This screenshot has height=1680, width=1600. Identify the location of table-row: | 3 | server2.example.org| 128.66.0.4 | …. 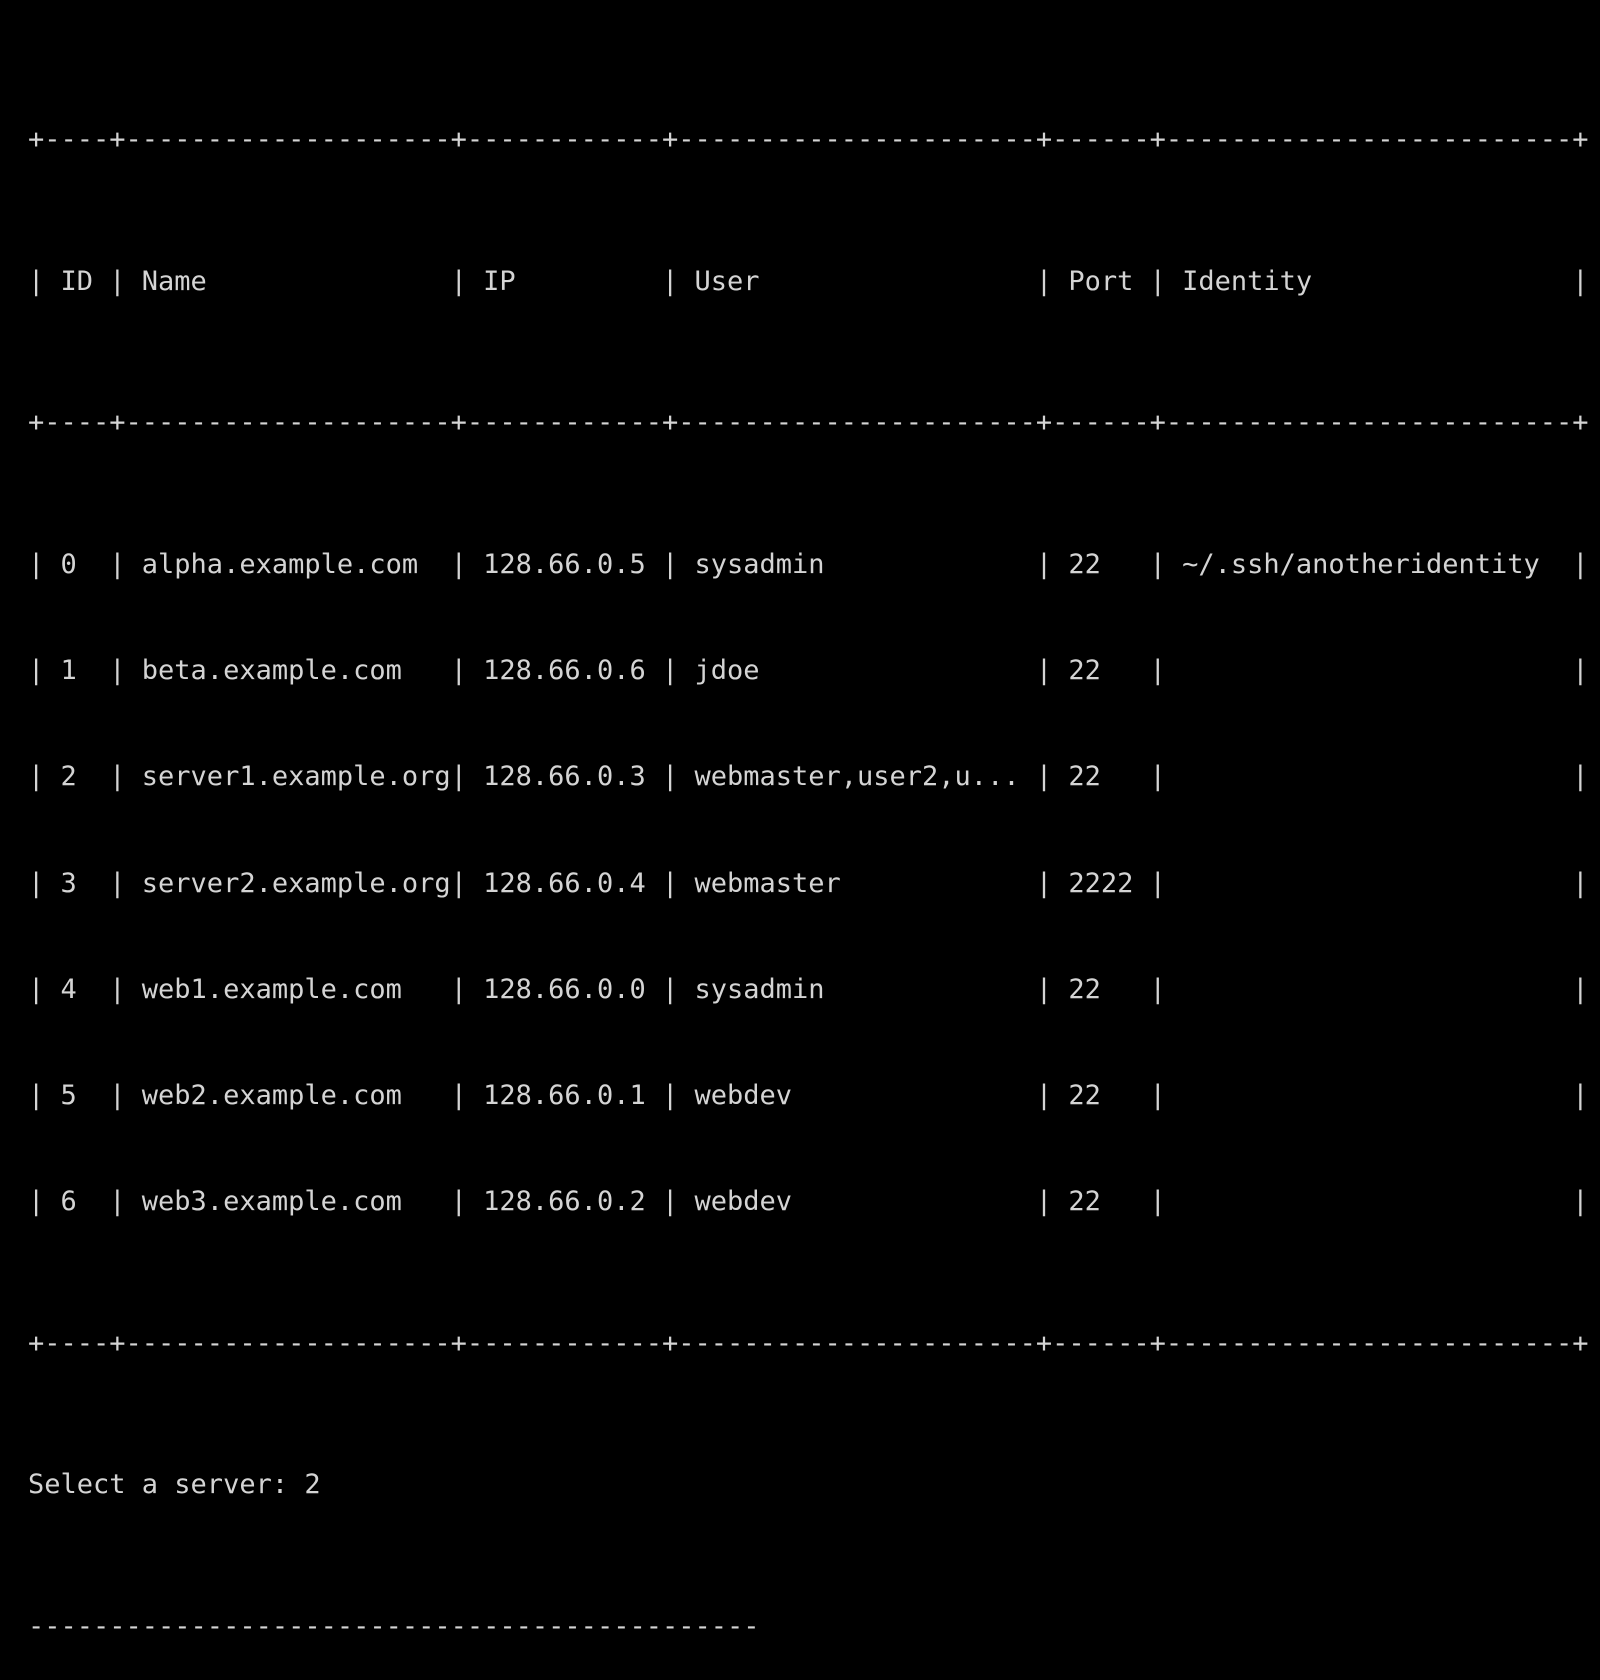
(814, 883).